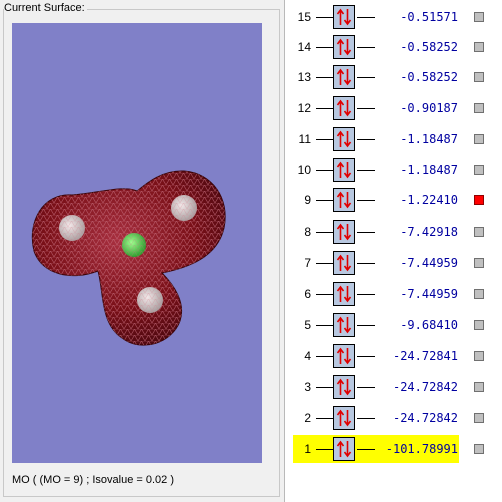 The image size is (502, 502). I want to click on orbital-surface-render, so click(128, 258).